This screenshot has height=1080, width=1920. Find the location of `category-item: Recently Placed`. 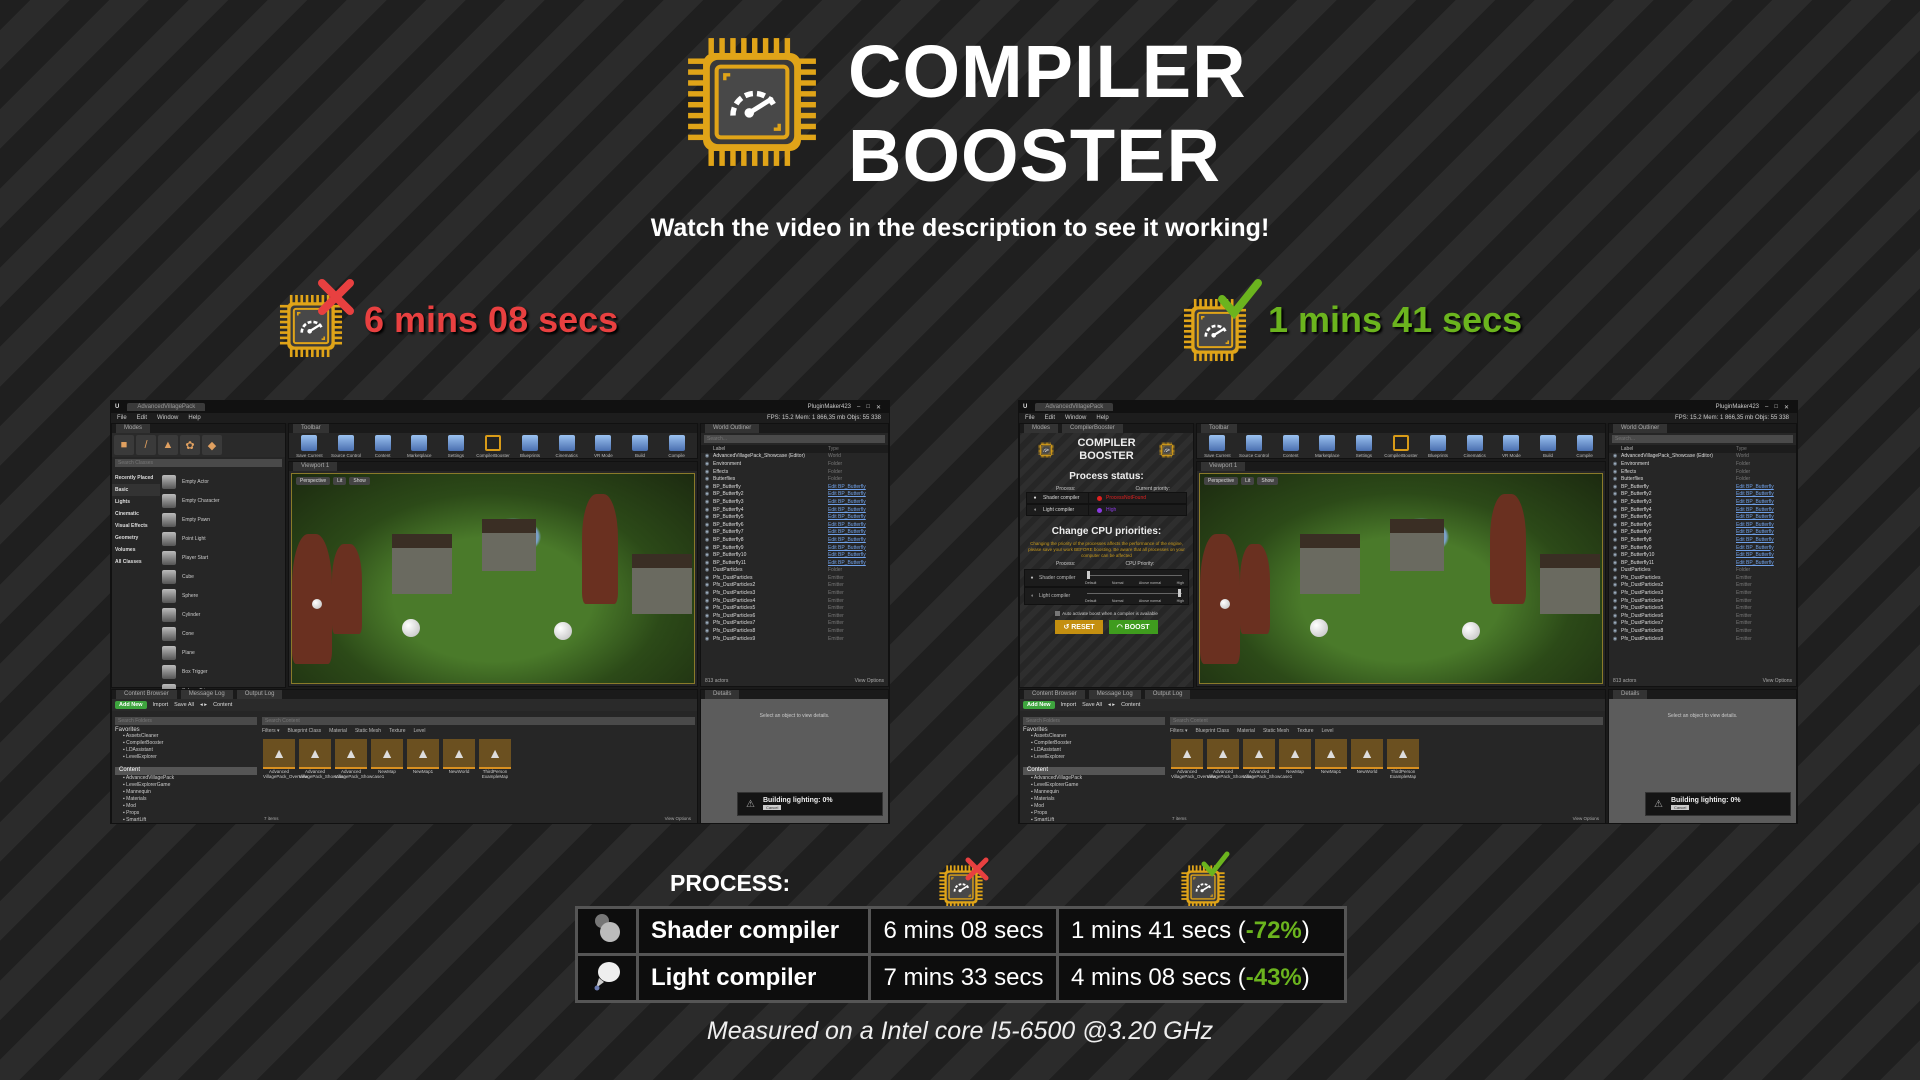

category-item: Recently Placed is located at coordinates (136, 478).